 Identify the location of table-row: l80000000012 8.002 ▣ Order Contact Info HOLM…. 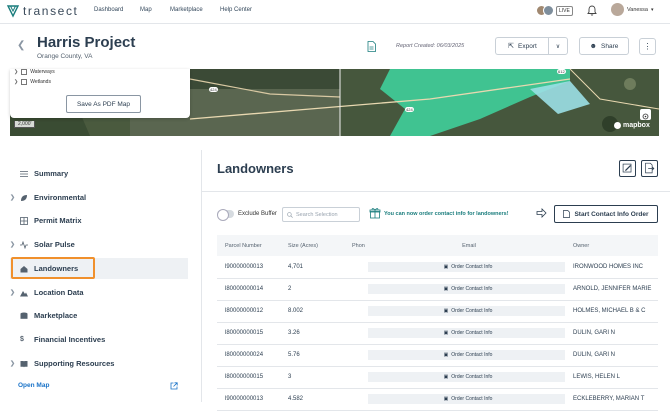
(437, 311).